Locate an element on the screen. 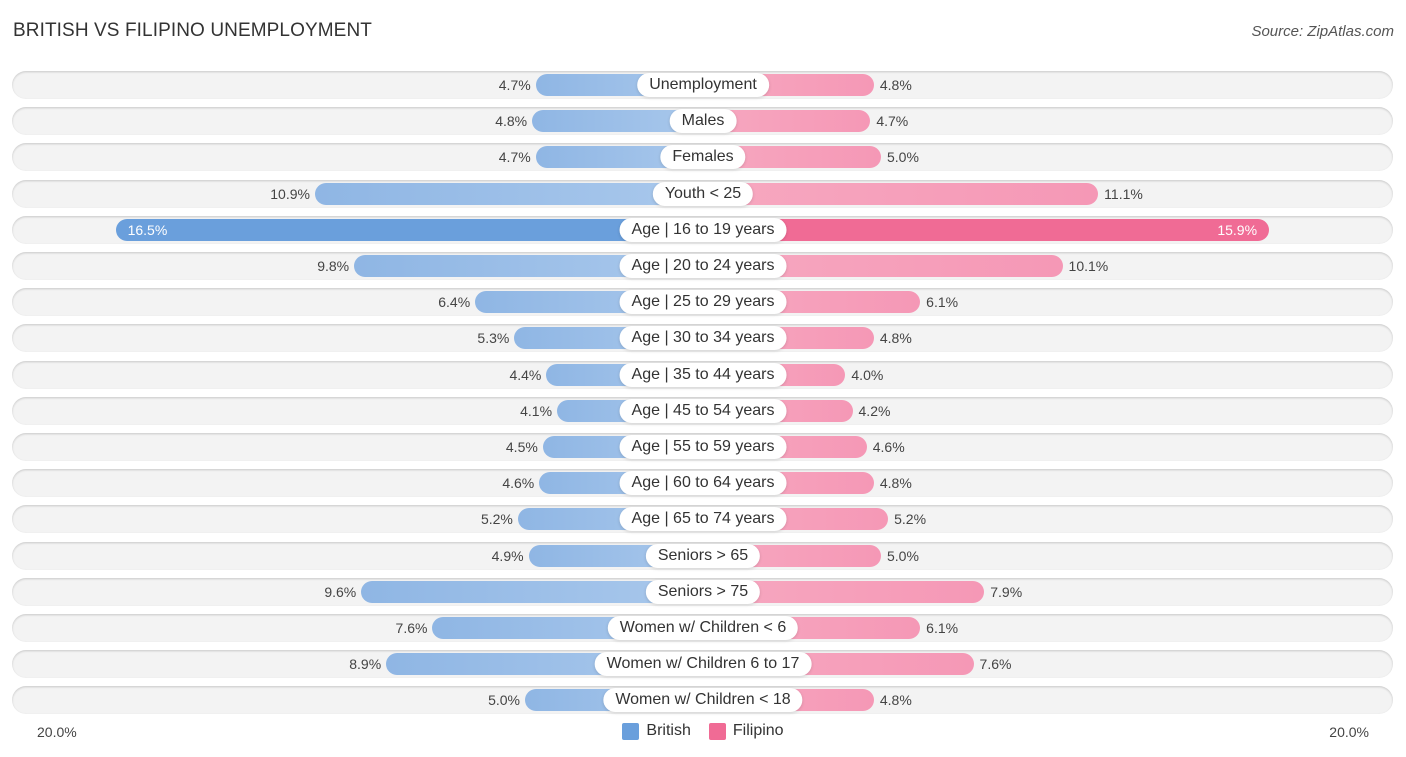 Image resolution: width=1406 pixels, height=757 pixels. legend-label-filipino: Filipino is located at coordinates (758, 730).